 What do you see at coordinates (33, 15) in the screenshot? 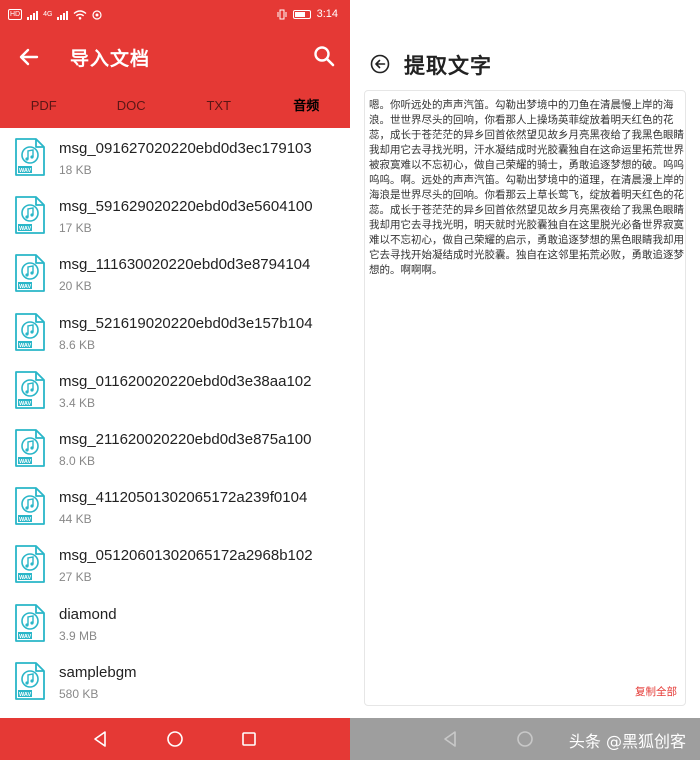
I see `signal-icon` at bounding box center [33, 15].